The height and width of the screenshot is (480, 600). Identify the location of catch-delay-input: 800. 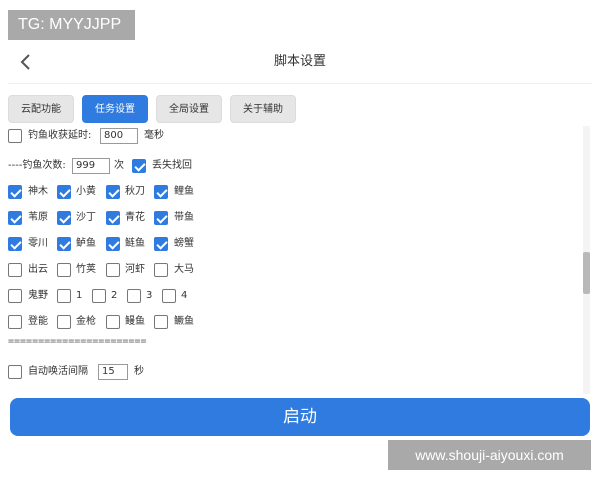
(119, 136).